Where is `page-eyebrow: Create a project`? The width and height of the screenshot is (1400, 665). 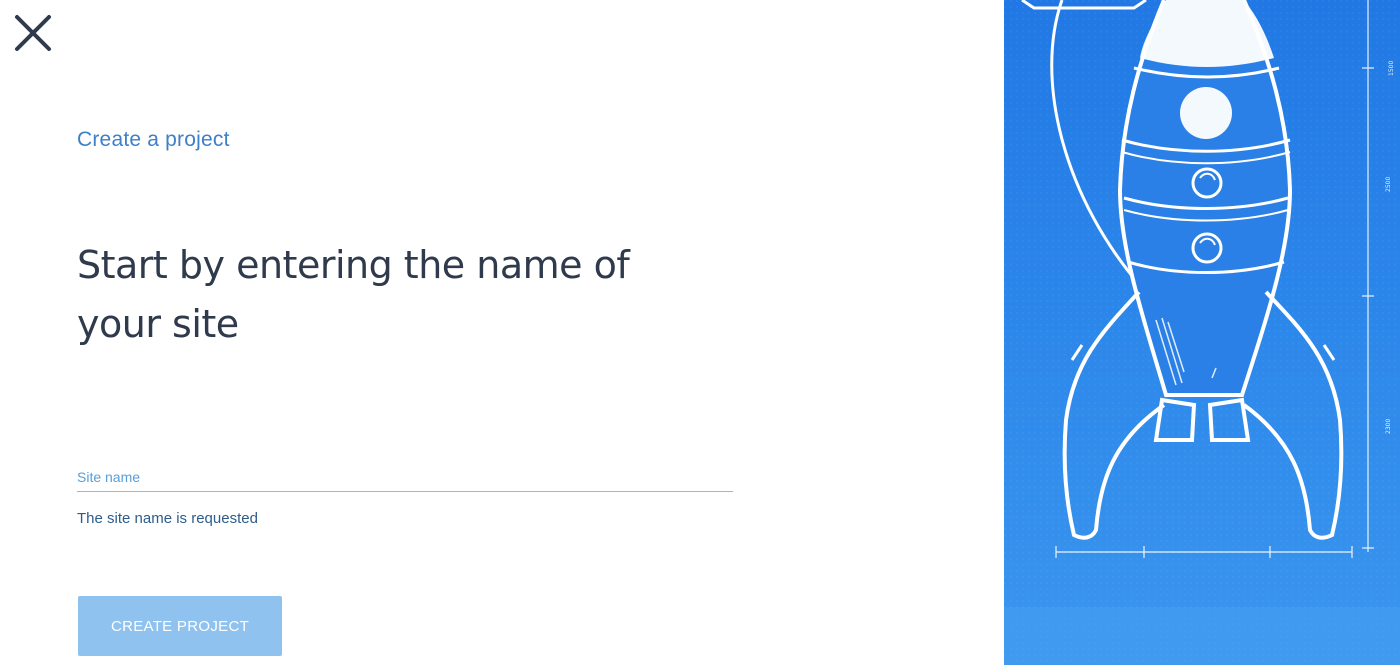 page-eyebrow: Create a project is located at coordinates (153, 139).